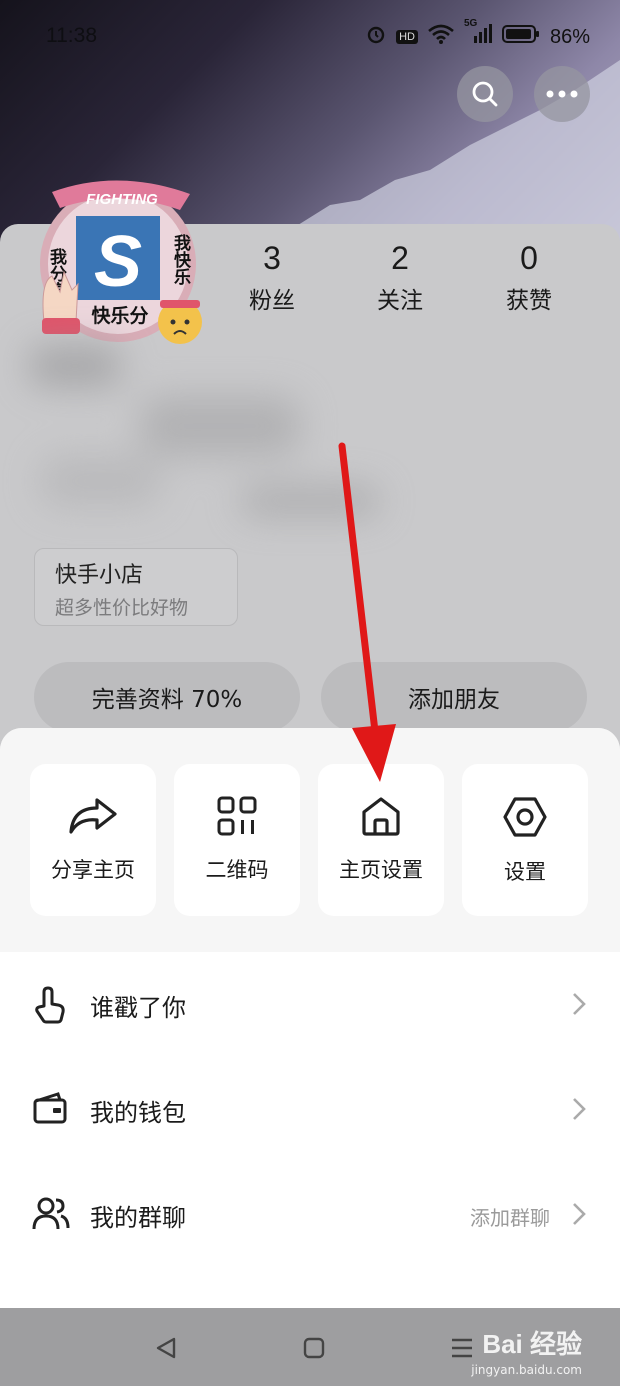 Image resolution: width=620 pixels, height=1386 pixels. What do you see at coordinates (381, 840) in the screenshot?
I see `homepage-settings-button: 主页设置` at bounding box center [381, 840].